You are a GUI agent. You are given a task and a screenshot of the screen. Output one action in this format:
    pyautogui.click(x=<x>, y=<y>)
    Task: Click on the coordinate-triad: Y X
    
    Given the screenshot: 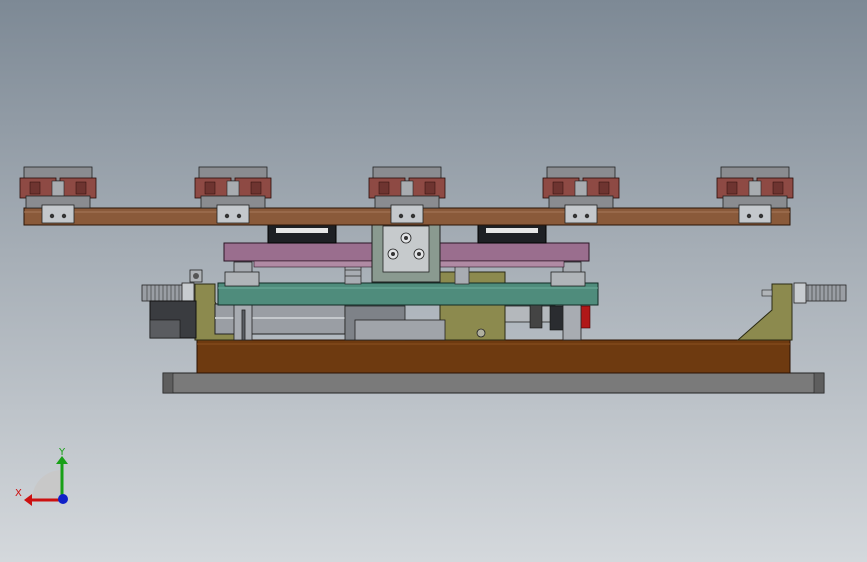 What is the action you would take?
    pyautogui.click(x=41, y=476)
    